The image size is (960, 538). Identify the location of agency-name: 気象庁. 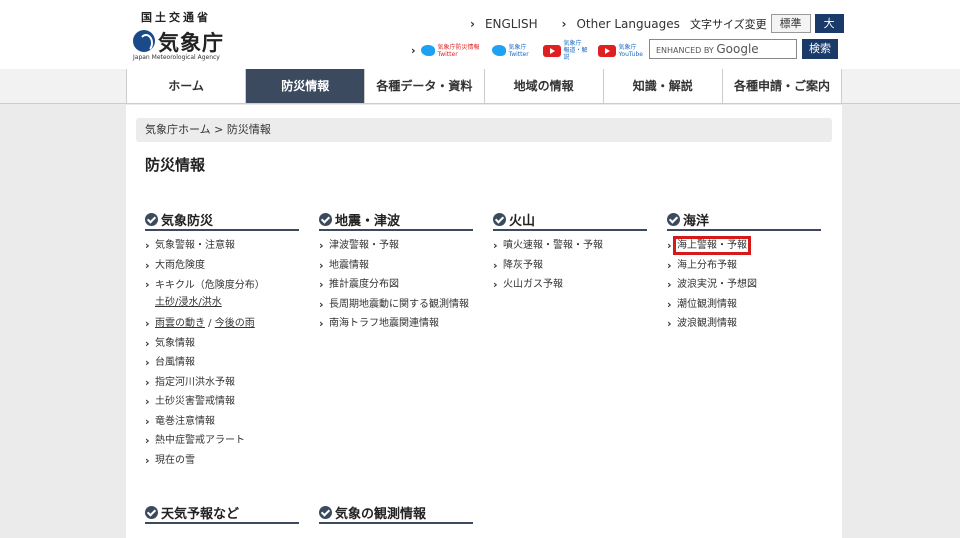
(191, 43).